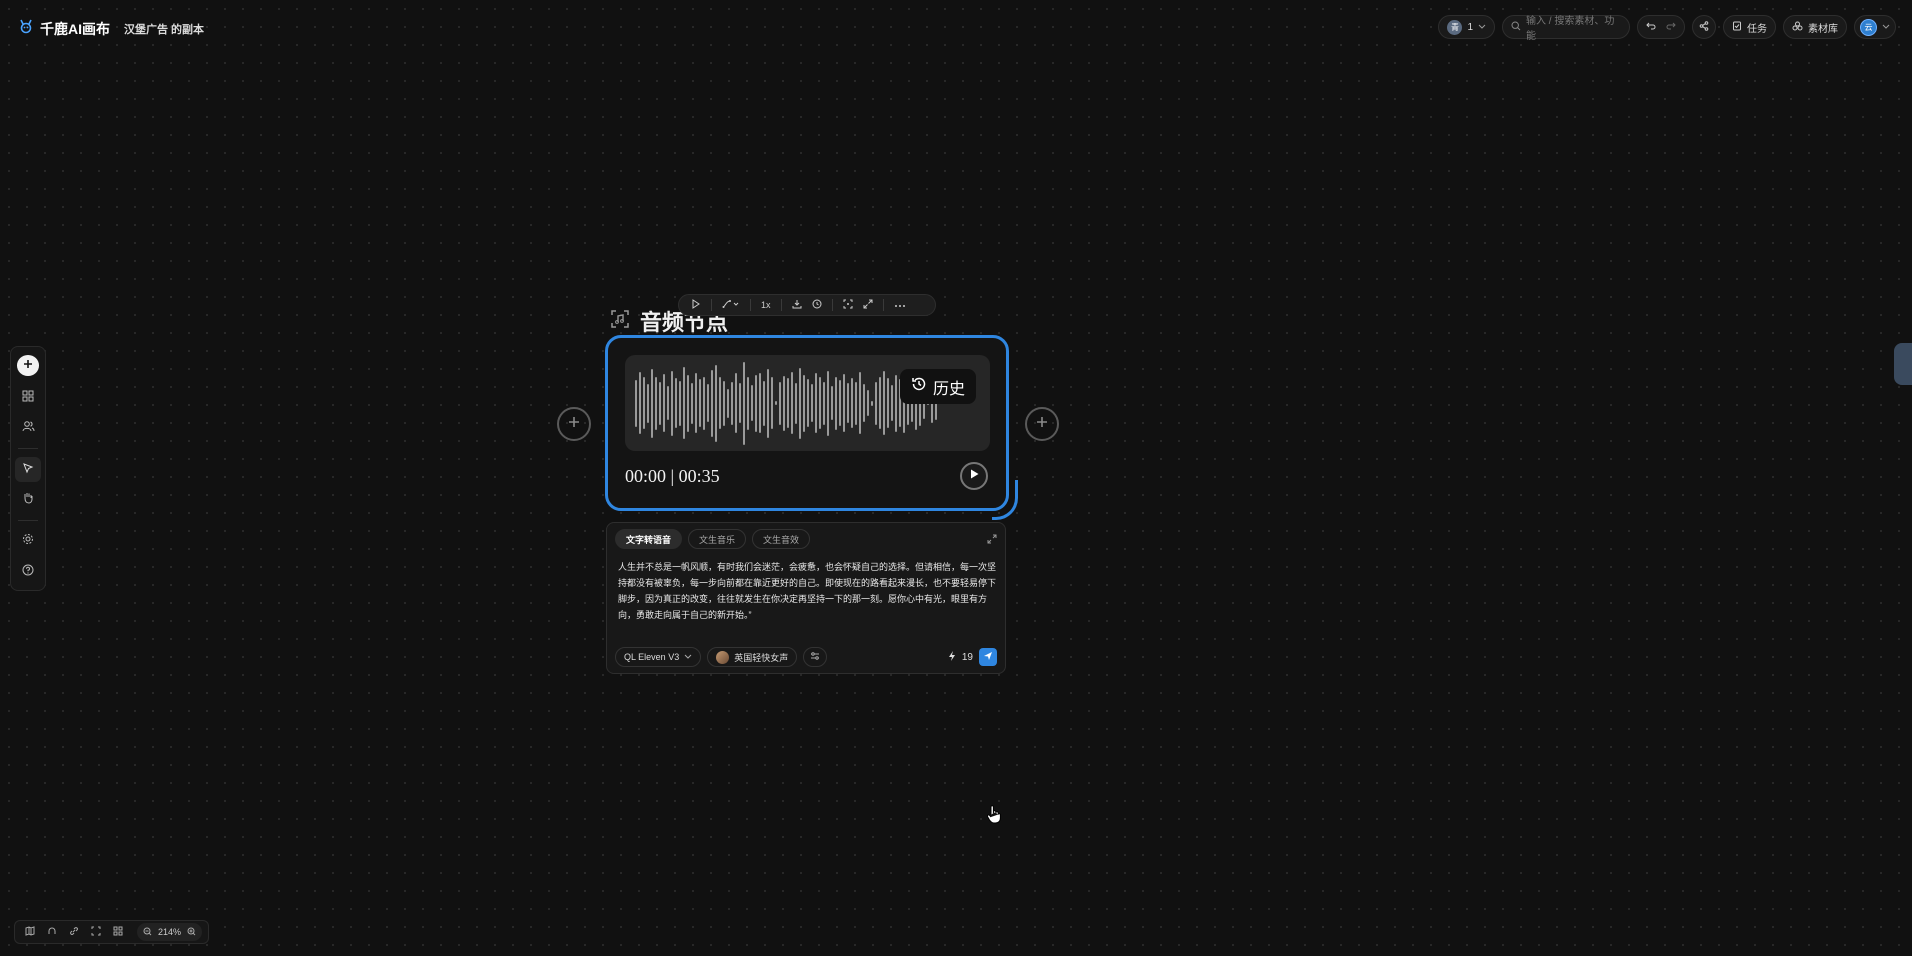 This screenshot has height=956, width=1912. I want to click on divider, so click(750, 305).